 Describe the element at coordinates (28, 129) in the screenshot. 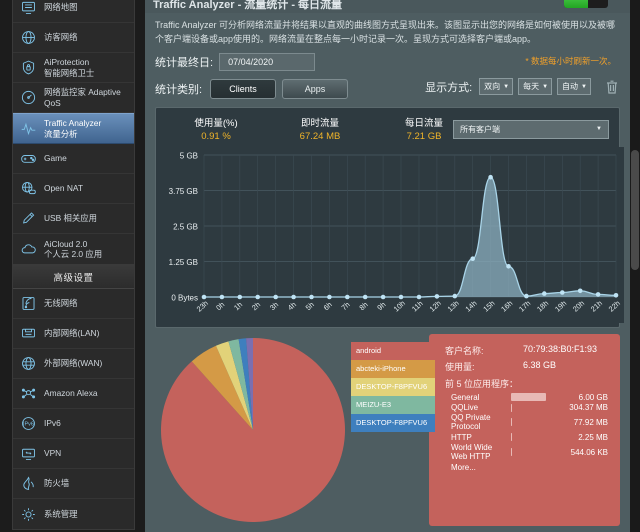

I see `pulse-icon` at that location.